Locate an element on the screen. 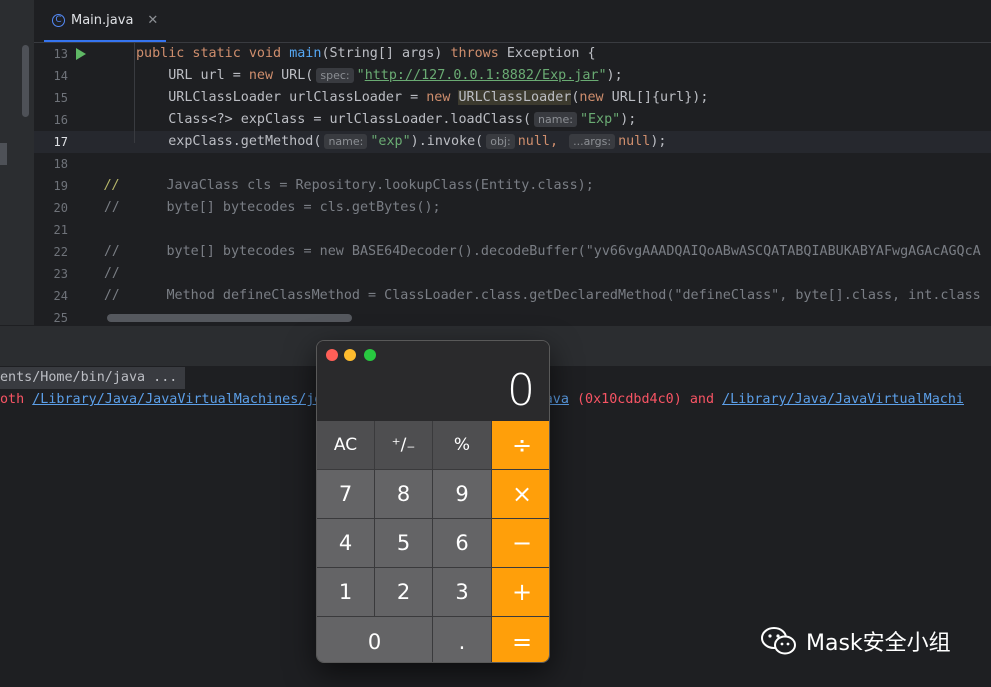 The height and width of the screenshot is (687, 991). calculator-title-bar: 0 is located at coordinates (433, 381).